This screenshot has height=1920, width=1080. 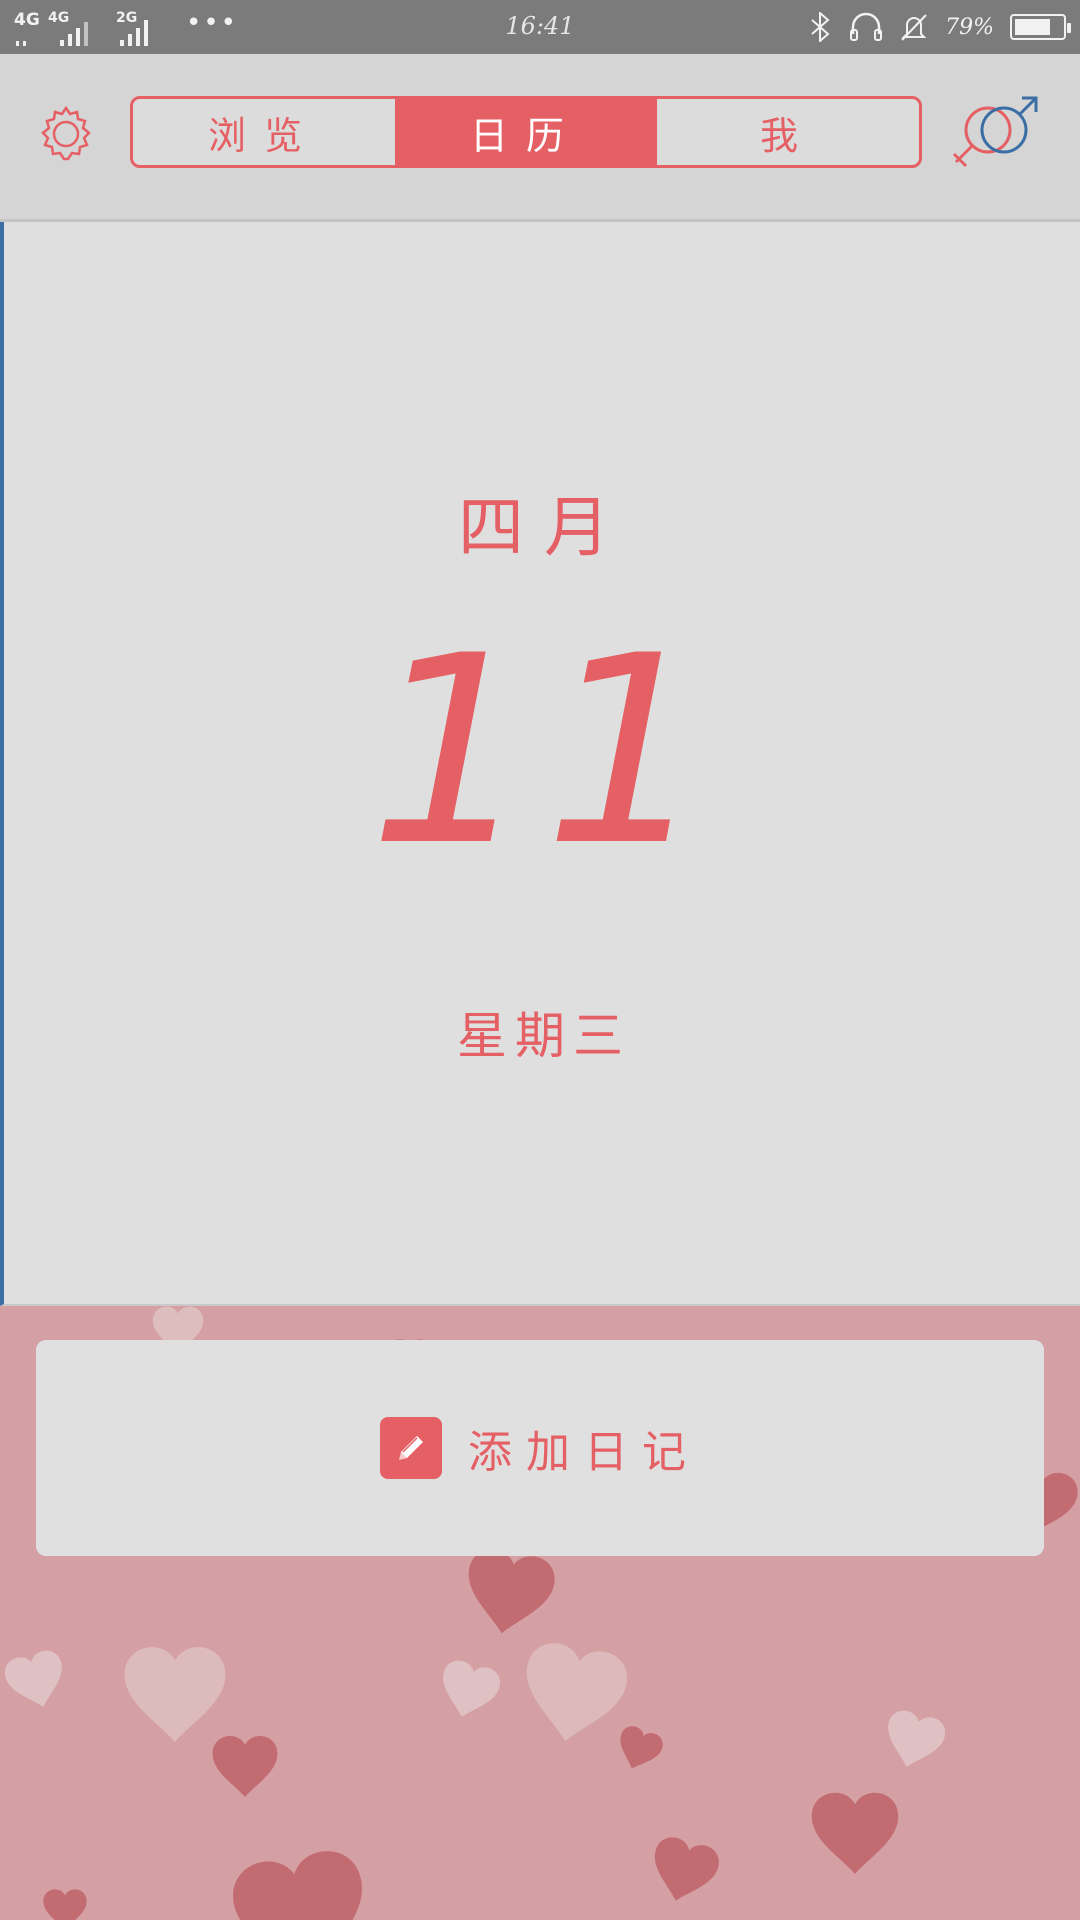 What do you see at coordinates (525, 135) in the screenshot?
I see `tab-label: 日历` at bounding box center [525, 135].